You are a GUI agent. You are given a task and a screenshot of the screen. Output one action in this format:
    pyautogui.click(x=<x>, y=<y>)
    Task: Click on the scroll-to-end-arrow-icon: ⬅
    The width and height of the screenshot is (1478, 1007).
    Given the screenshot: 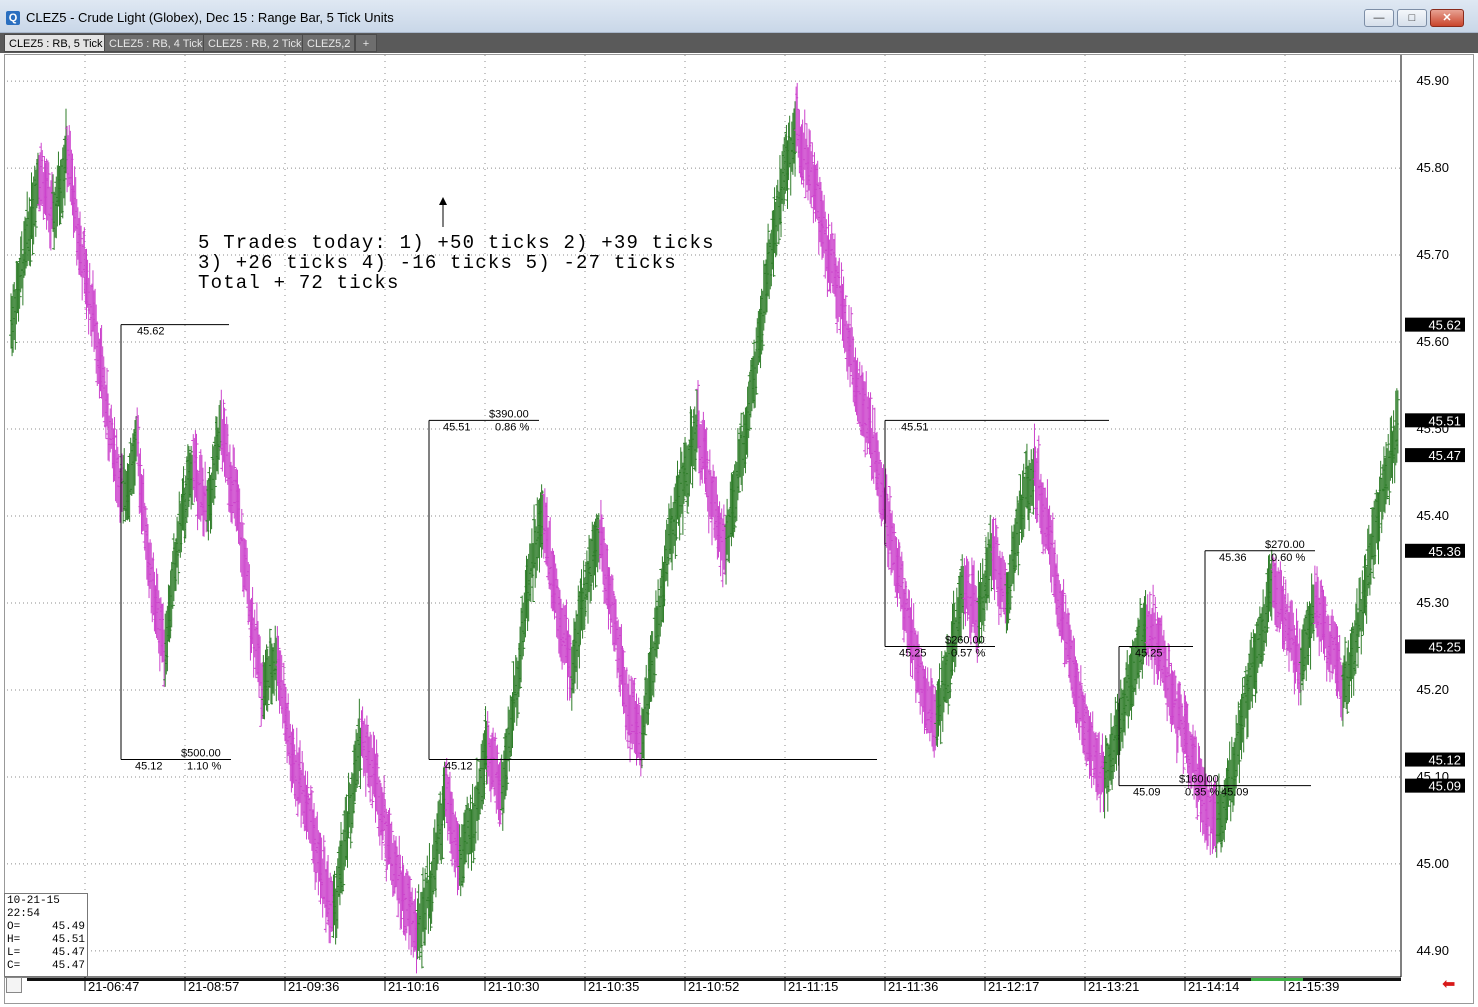 What is the action you would take?
    pyautogui.click(x=1452, y=985)
    